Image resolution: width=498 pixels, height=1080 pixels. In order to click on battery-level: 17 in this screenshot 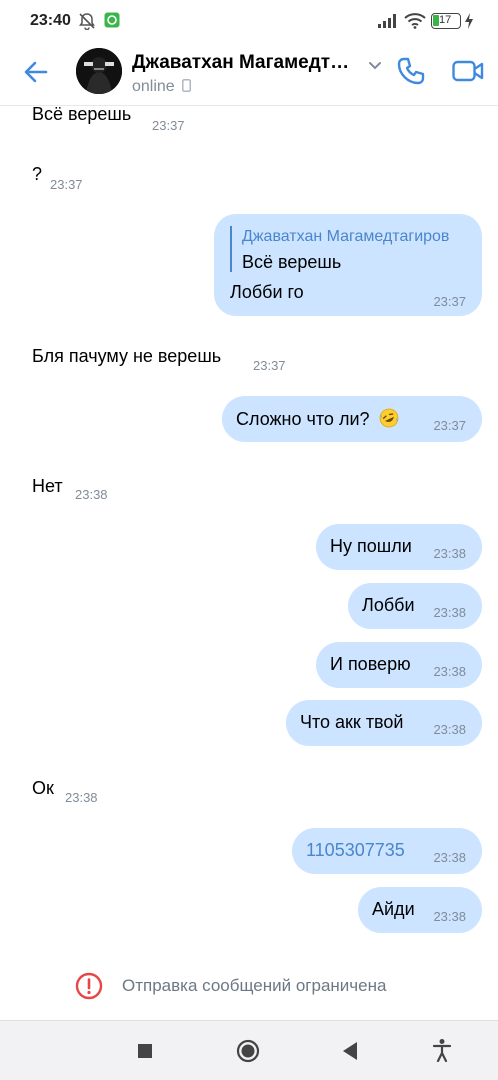, I will do `click(445, 20)`.